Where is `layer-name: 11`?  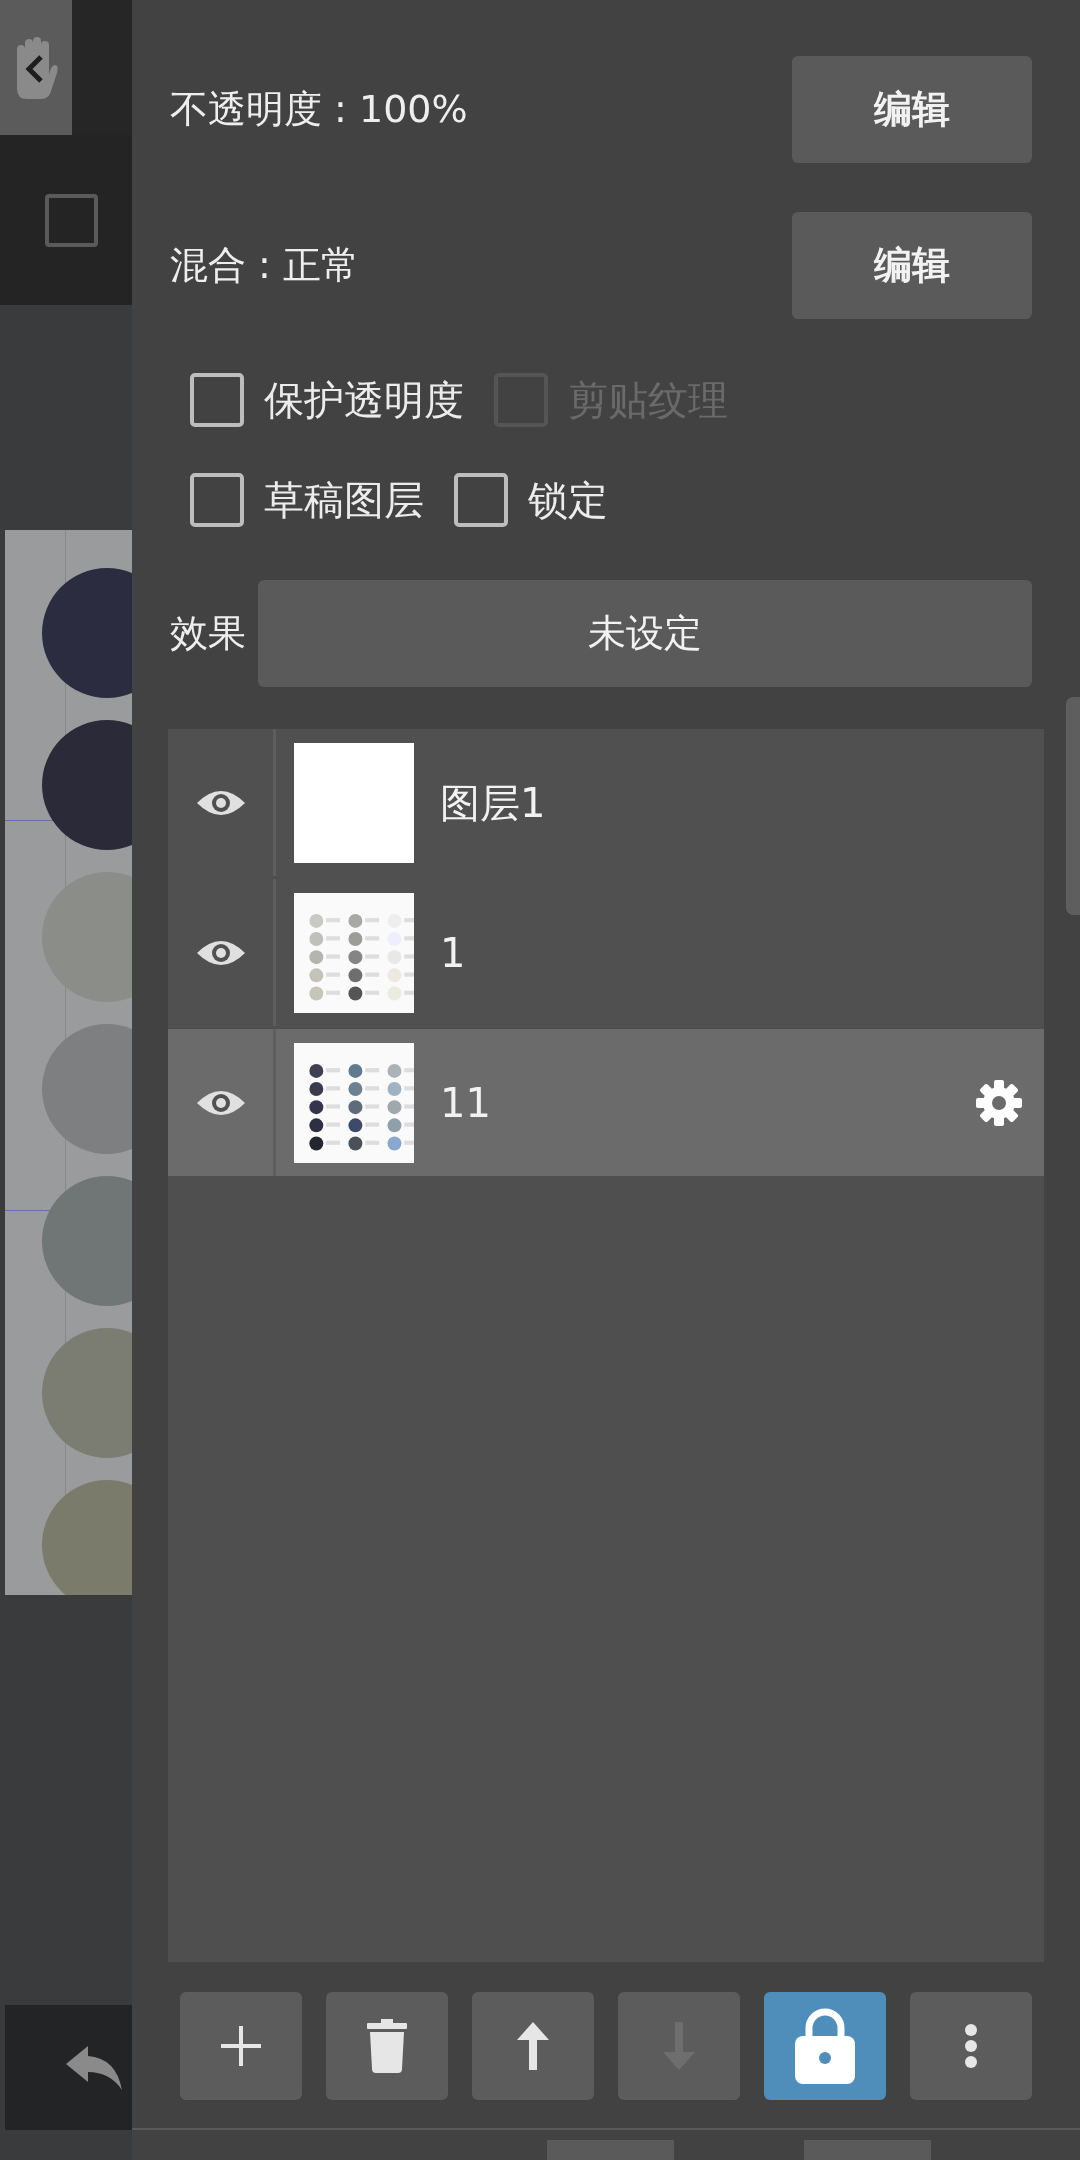
layer-name: 11 is located at coordinates (466, 1103).